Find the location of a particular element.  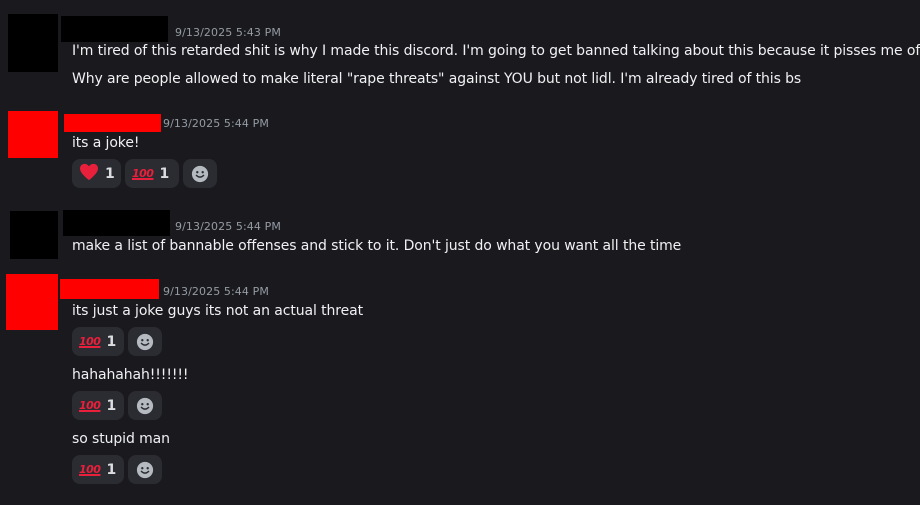

heart-icon is located at coordinates (89, 174).